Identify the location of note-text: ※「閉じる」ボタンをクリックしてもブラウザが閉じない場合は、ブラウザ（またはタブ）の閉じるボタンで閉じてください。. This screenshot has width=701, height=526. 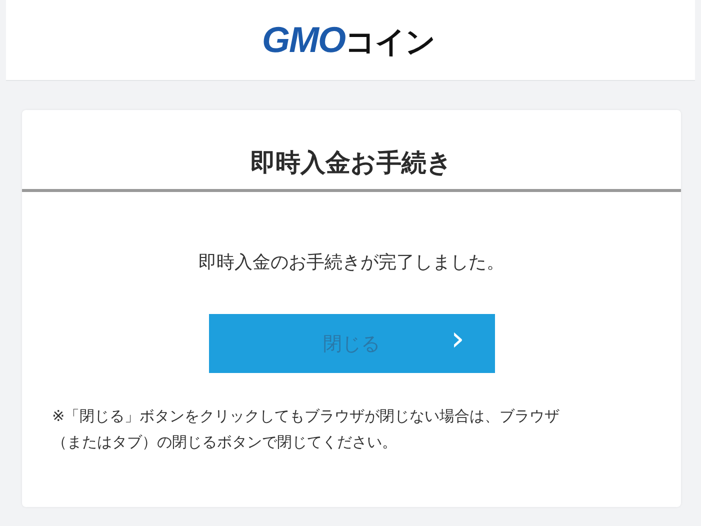
(306, 429).